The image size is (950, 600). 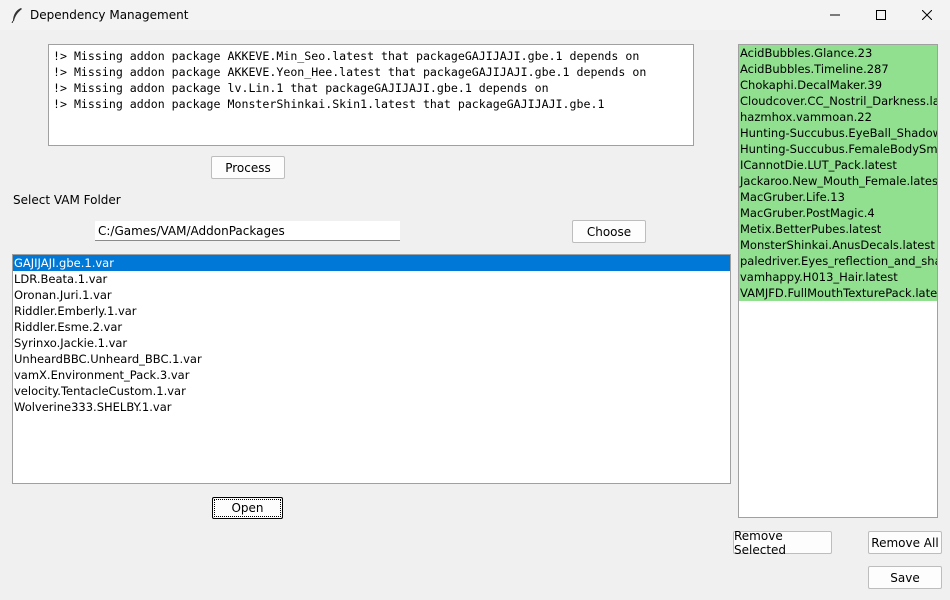 I want to click on choose-button: Choose, so click(x=609, y=231).